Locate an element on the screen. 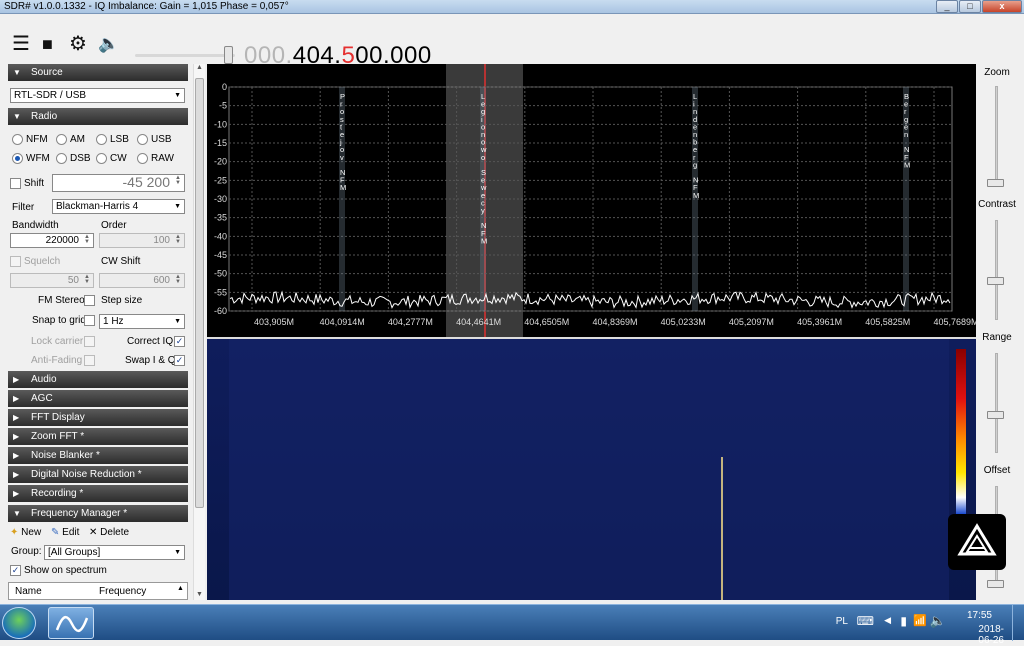  left-panel-scrollbar: ▲ ▼ is located at coordinates (199, 332).